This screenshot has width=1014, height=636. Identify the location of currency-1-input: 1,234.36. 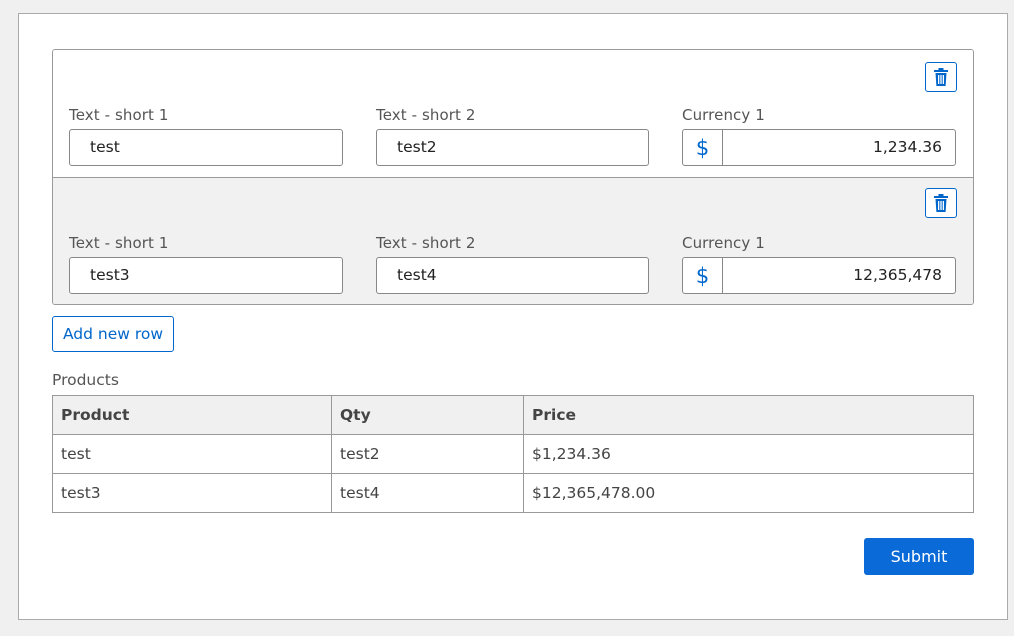
(839, 147).